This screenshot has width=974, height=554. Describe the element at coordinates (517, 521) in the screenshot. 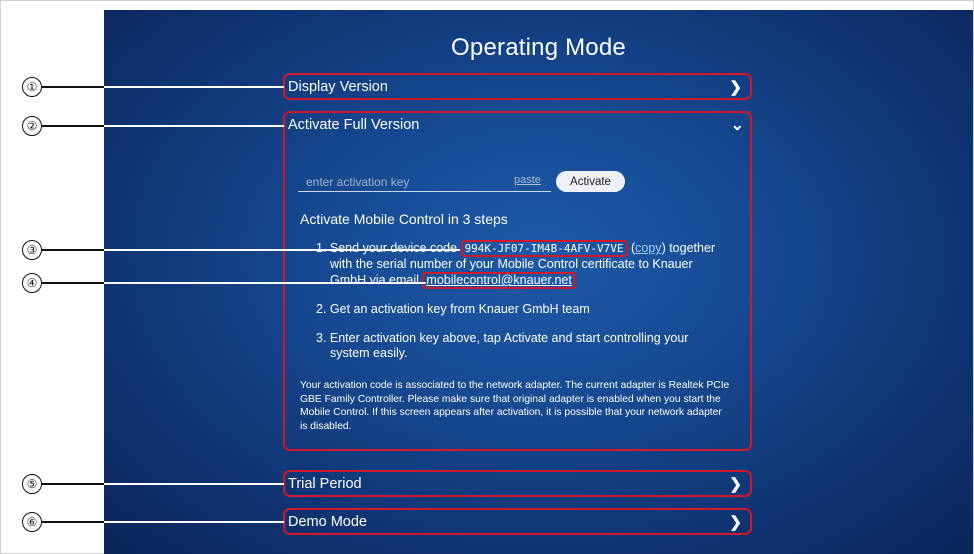

I see `demo-mode-row: Demo Mode ❯` at that location.